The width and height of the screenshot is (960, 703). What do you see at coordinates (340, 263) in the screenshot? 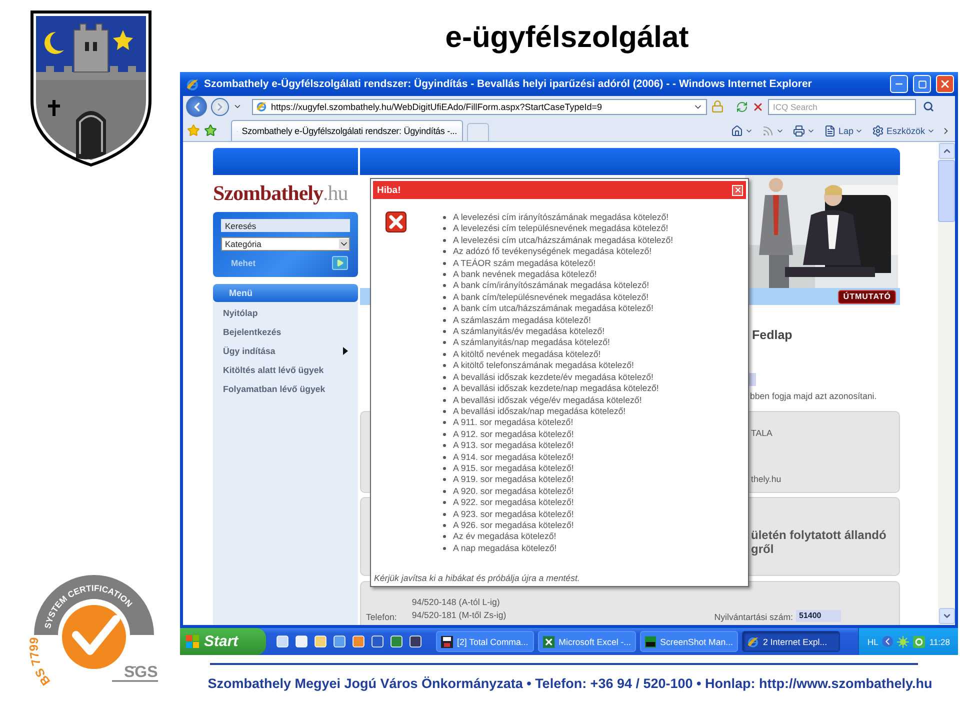
I see `play-icon` at bounding box center [340, 263].